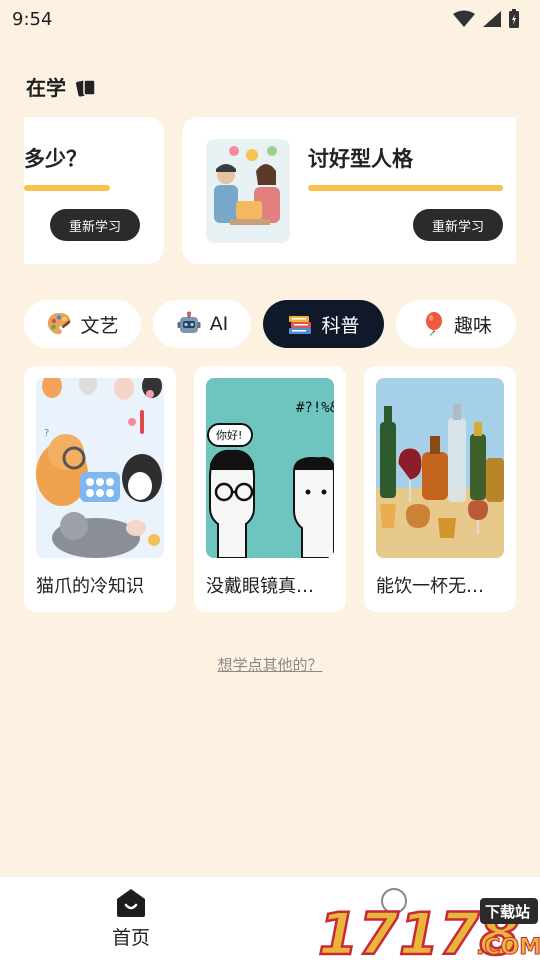 The height and width of the screenshot is (960, 540). I want to click on balloon-icon, so click(433, 324).